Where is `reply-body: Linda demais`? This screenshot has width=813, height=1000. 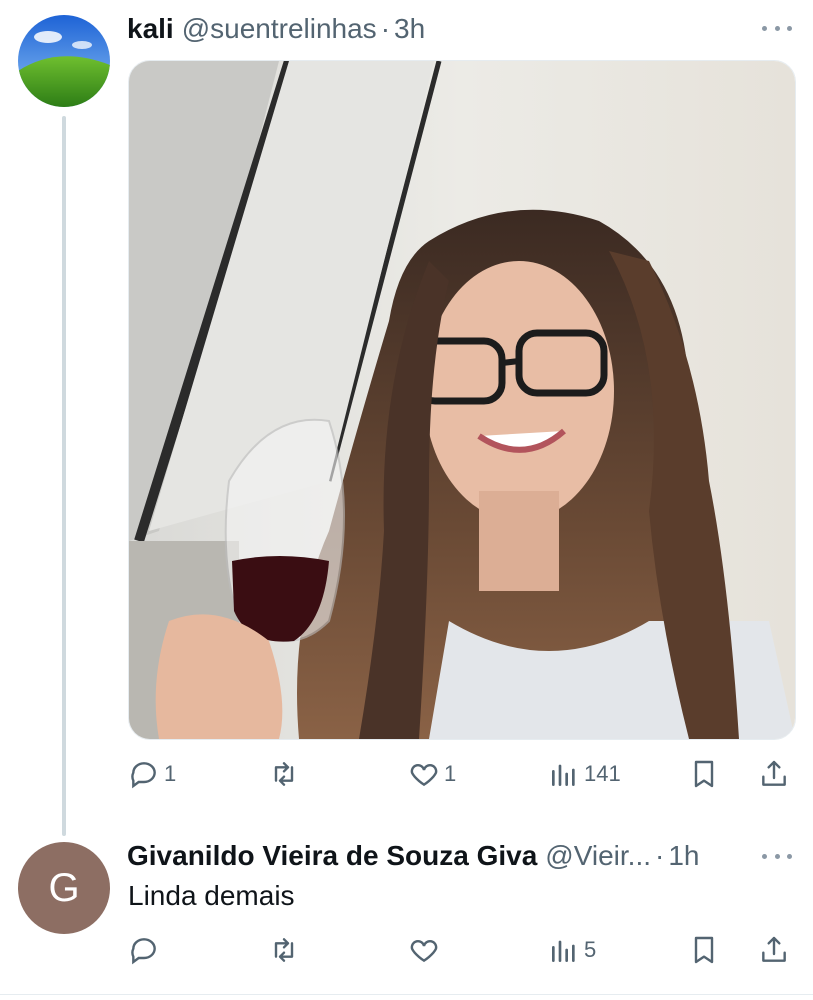 reply-body: Linda demais is located at coordinates (211, 895).